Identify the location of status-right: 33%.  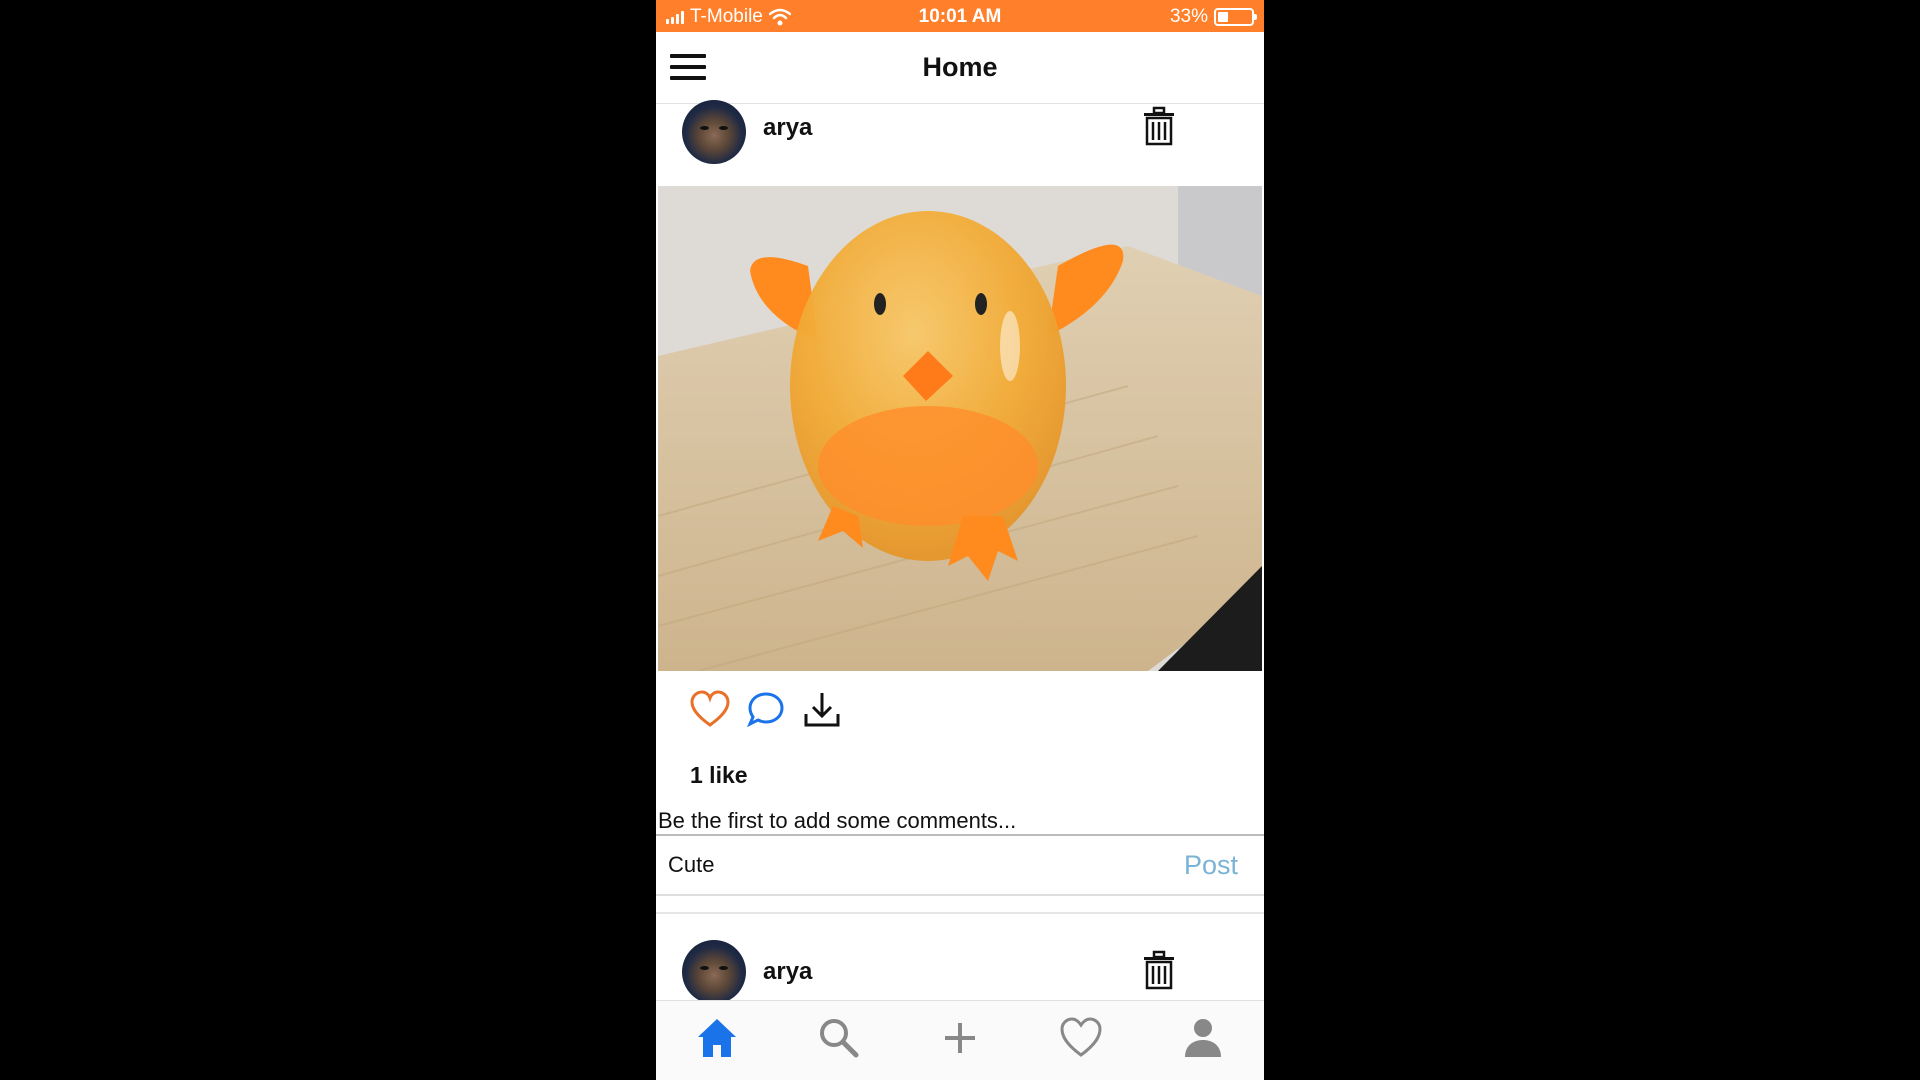
(1213, 17).